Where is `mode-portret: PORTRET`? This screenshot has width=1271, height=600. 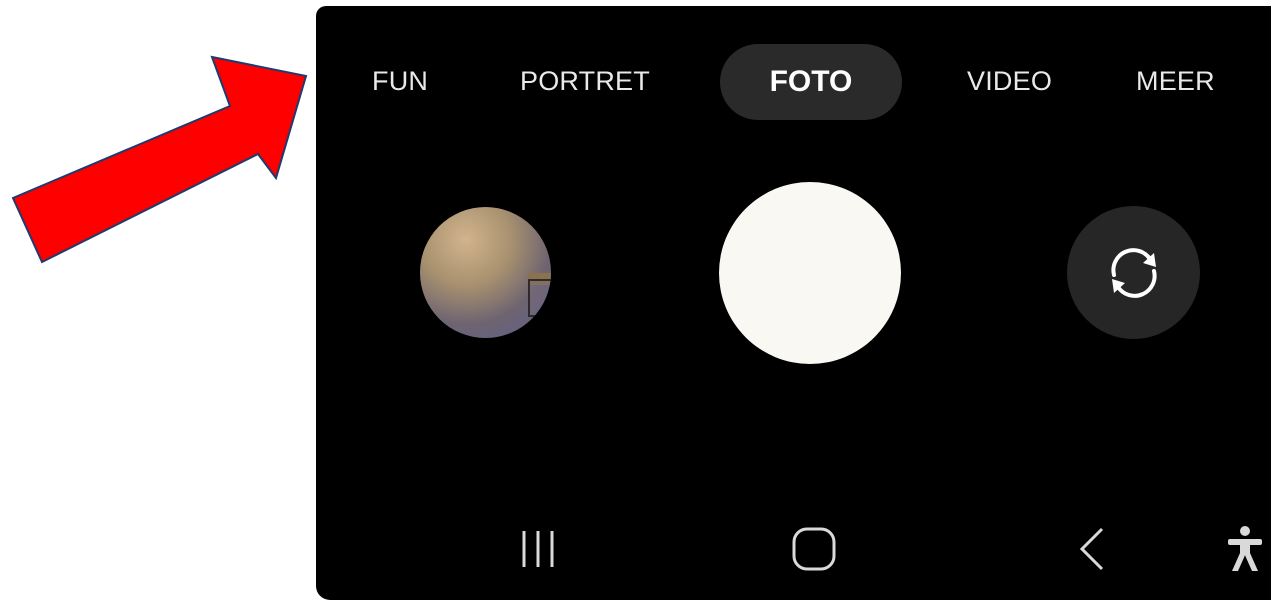
mode-portret: PORTRET is located at coordinates (585, 81).